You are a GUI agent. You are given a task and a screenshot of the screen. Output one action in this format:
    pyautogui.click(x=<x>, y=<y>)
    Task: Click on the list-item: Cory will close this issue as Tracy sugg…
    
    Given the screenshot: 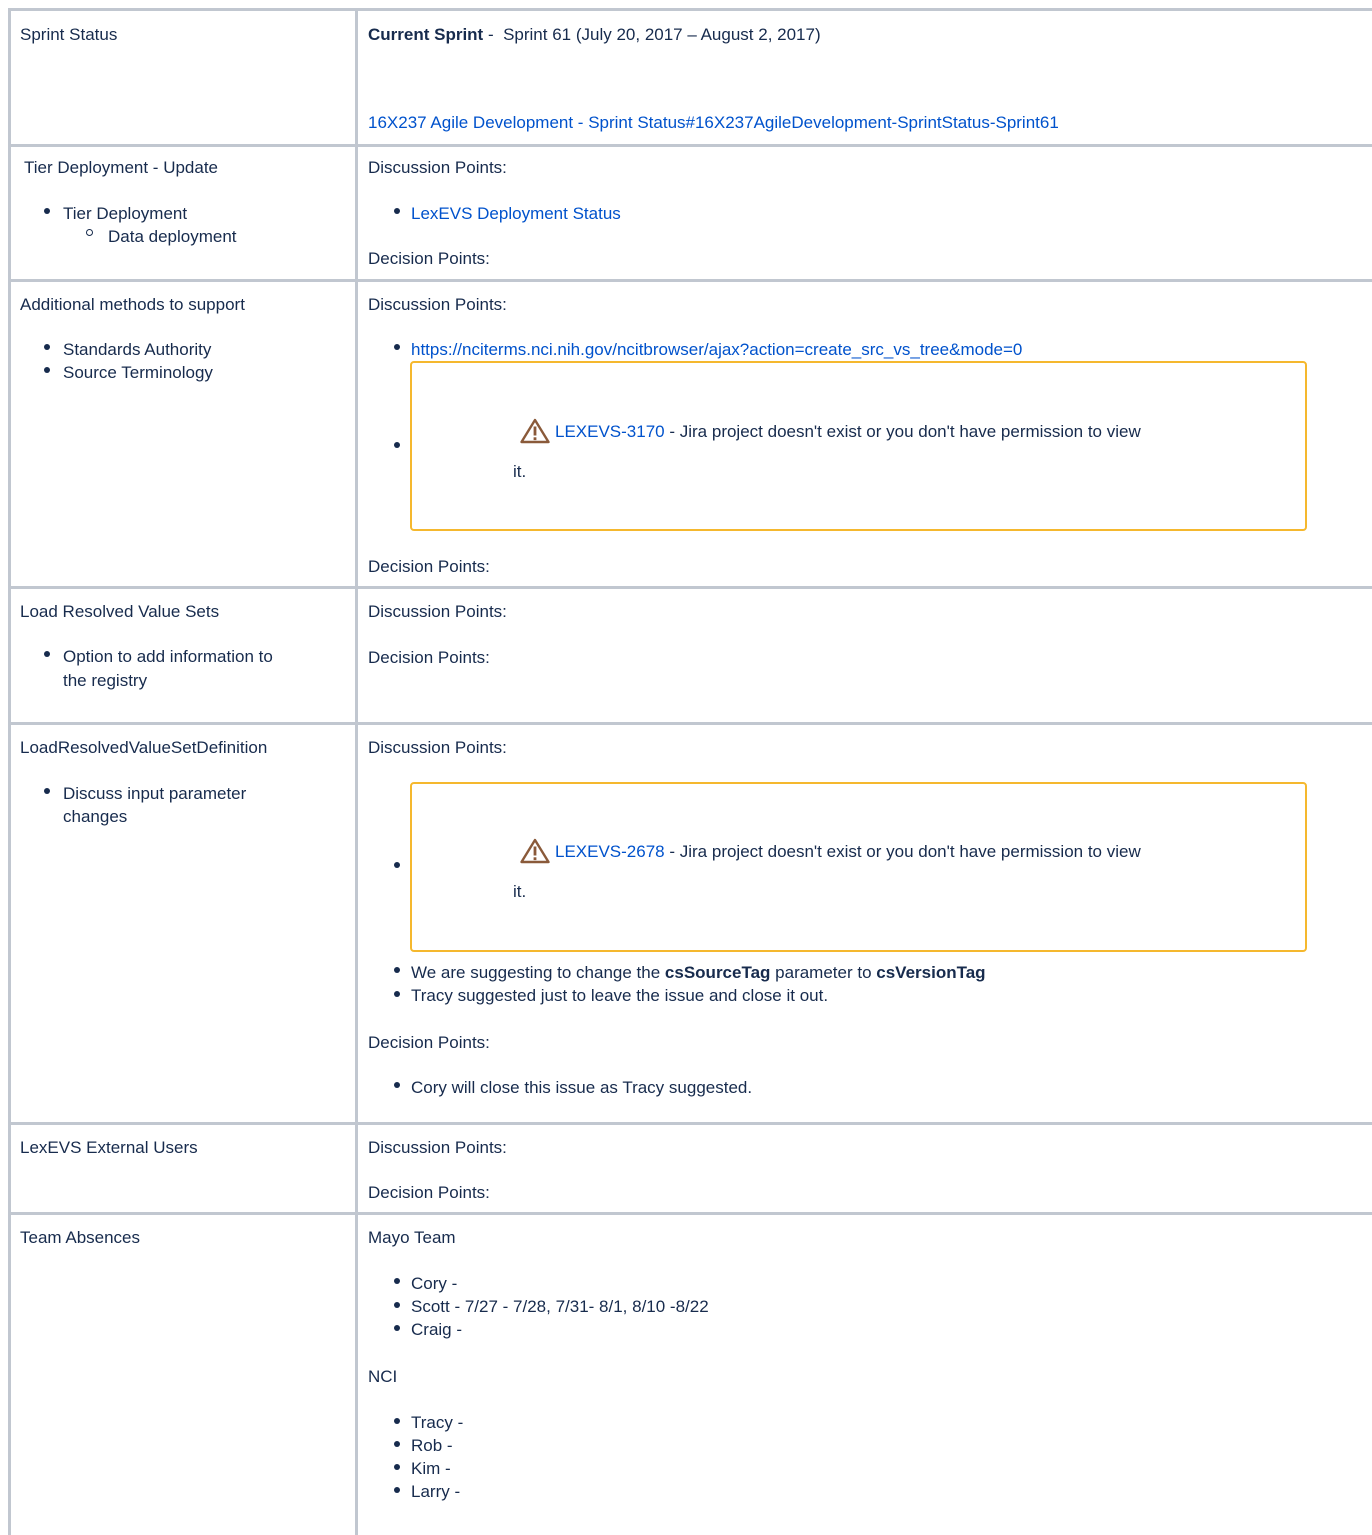 What is the action you would take?
    pyautogui.click(x=582, y=1087)
    